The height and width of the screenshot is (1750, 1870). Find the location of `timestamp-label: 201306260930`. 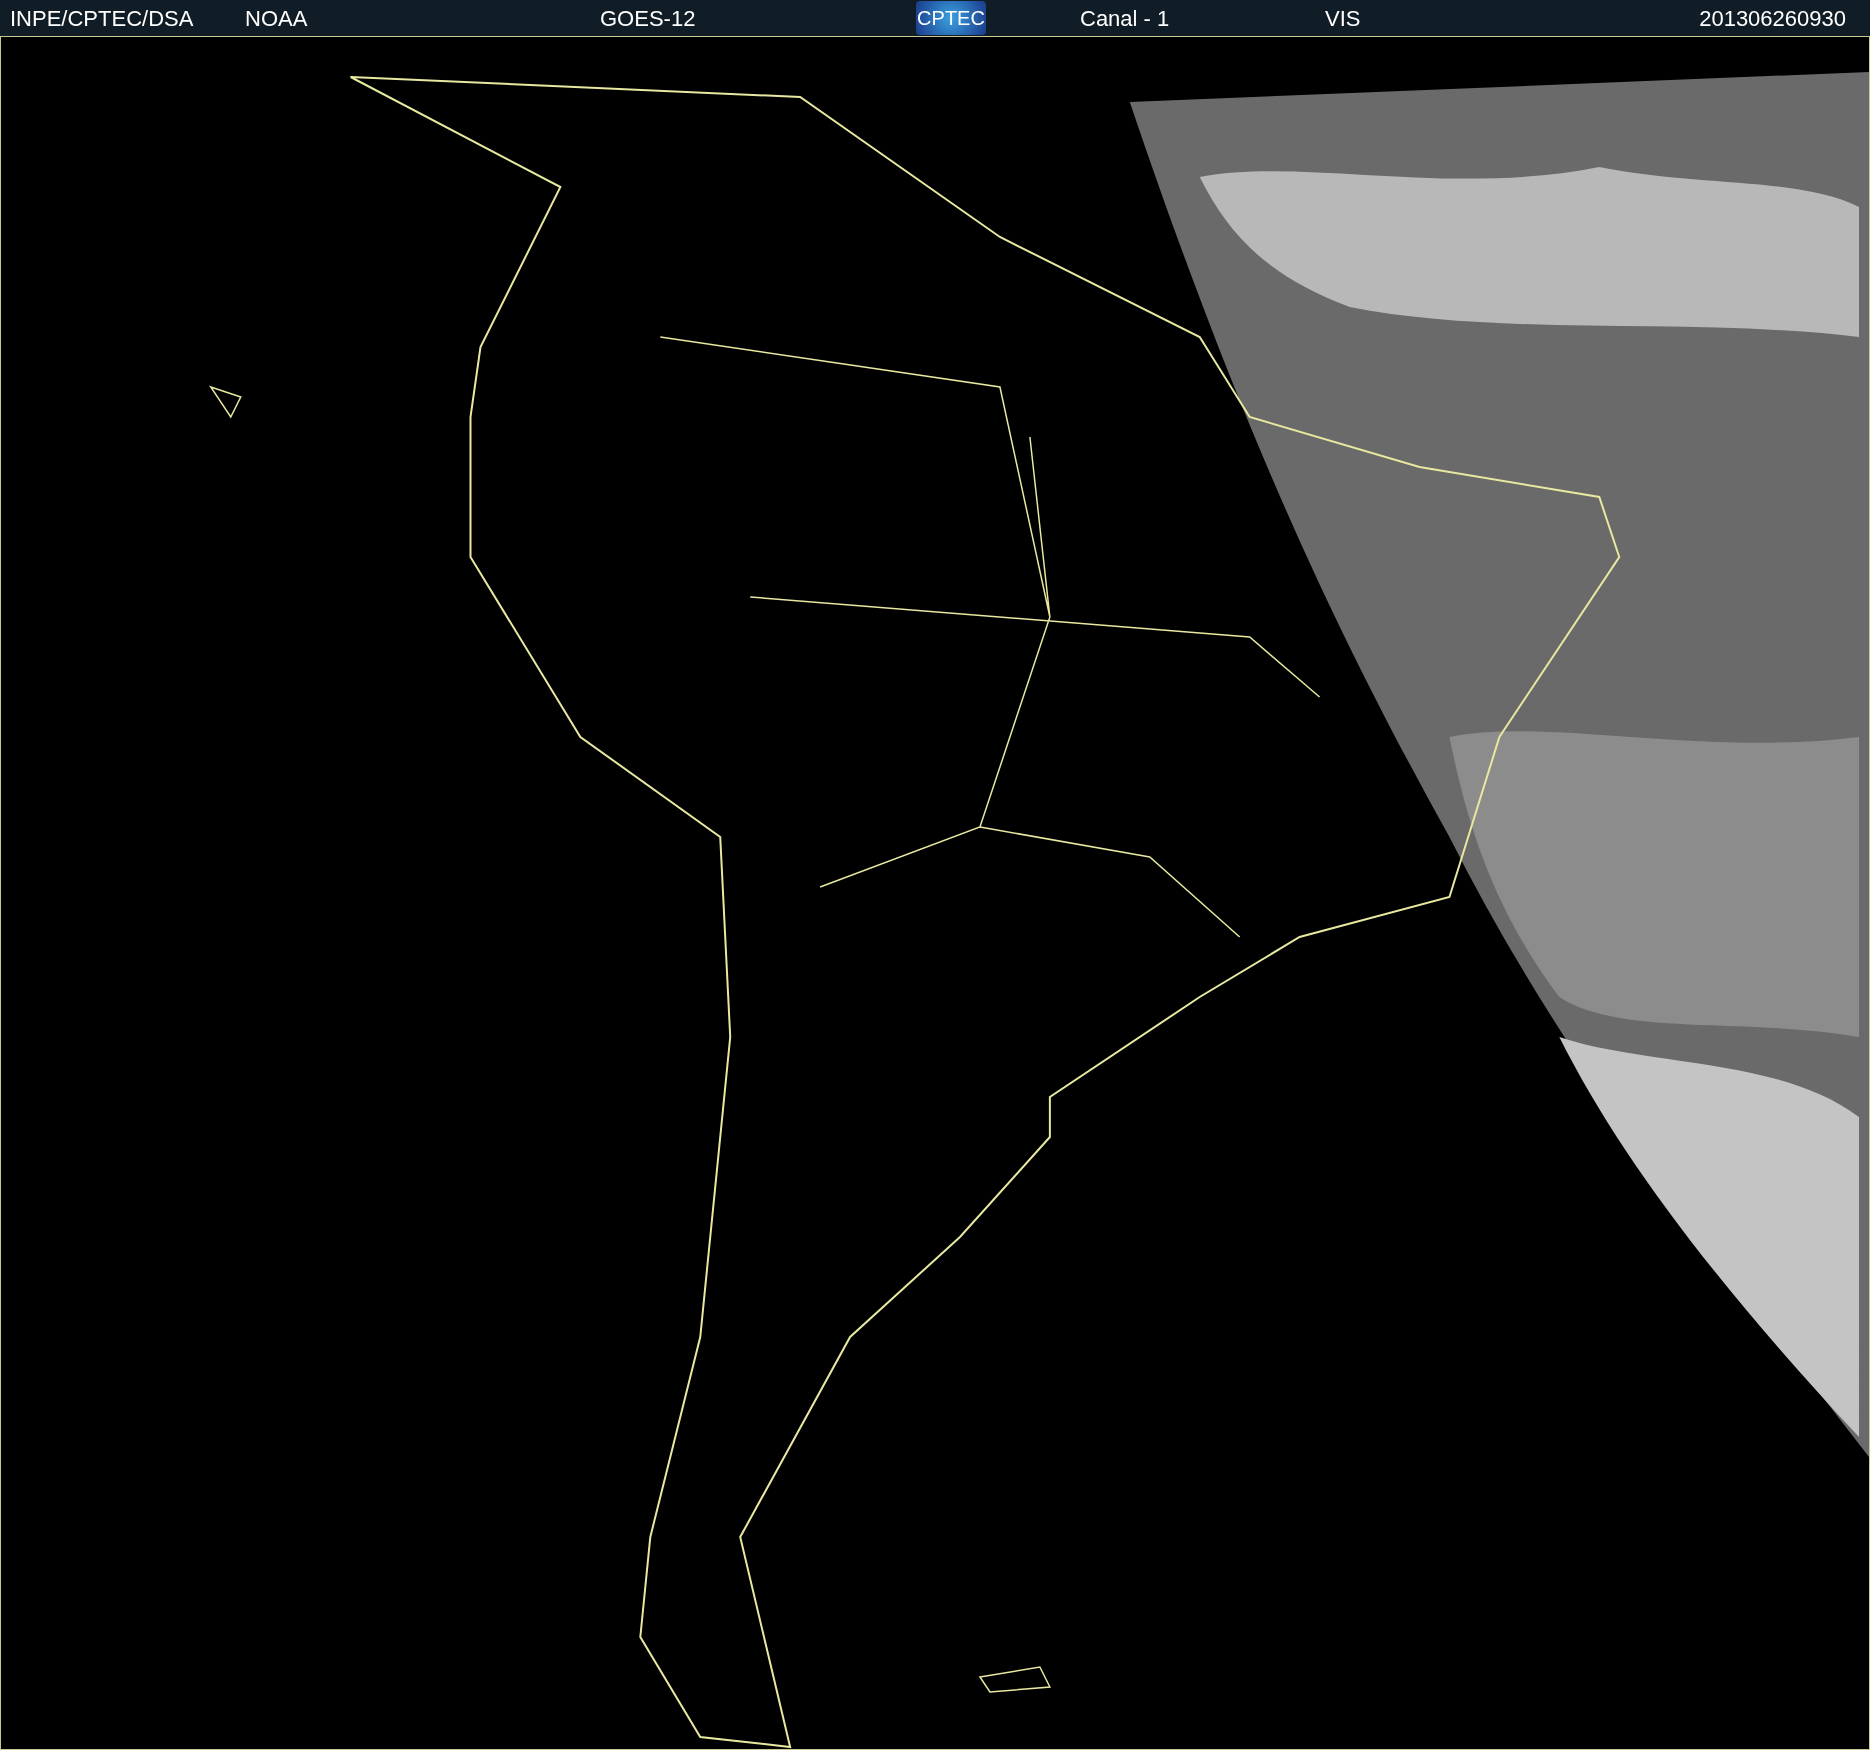

timestamp-label: 201306260930 is located at coordinates (1772, 18).